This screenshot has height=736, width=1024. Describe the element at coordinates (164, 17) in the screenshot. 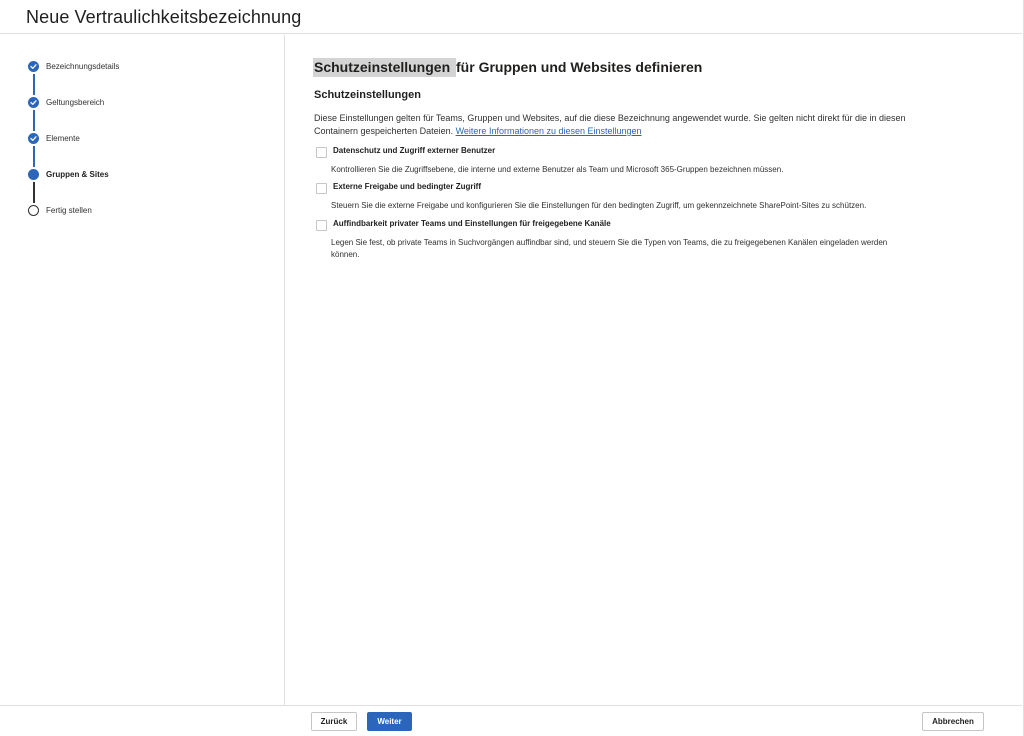

I see `panel-title: Neue Vertraulichkeitsbezeichnung` at that location.